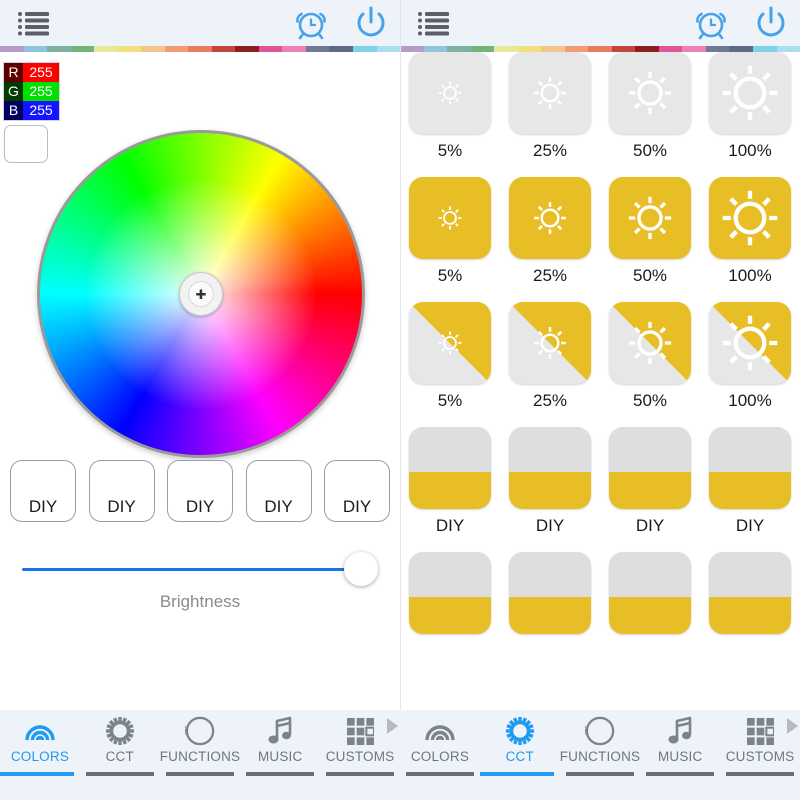  Describe the element at coordinates (13, 91) in the screenshot. I see `rgb-key-green: G` at that location.